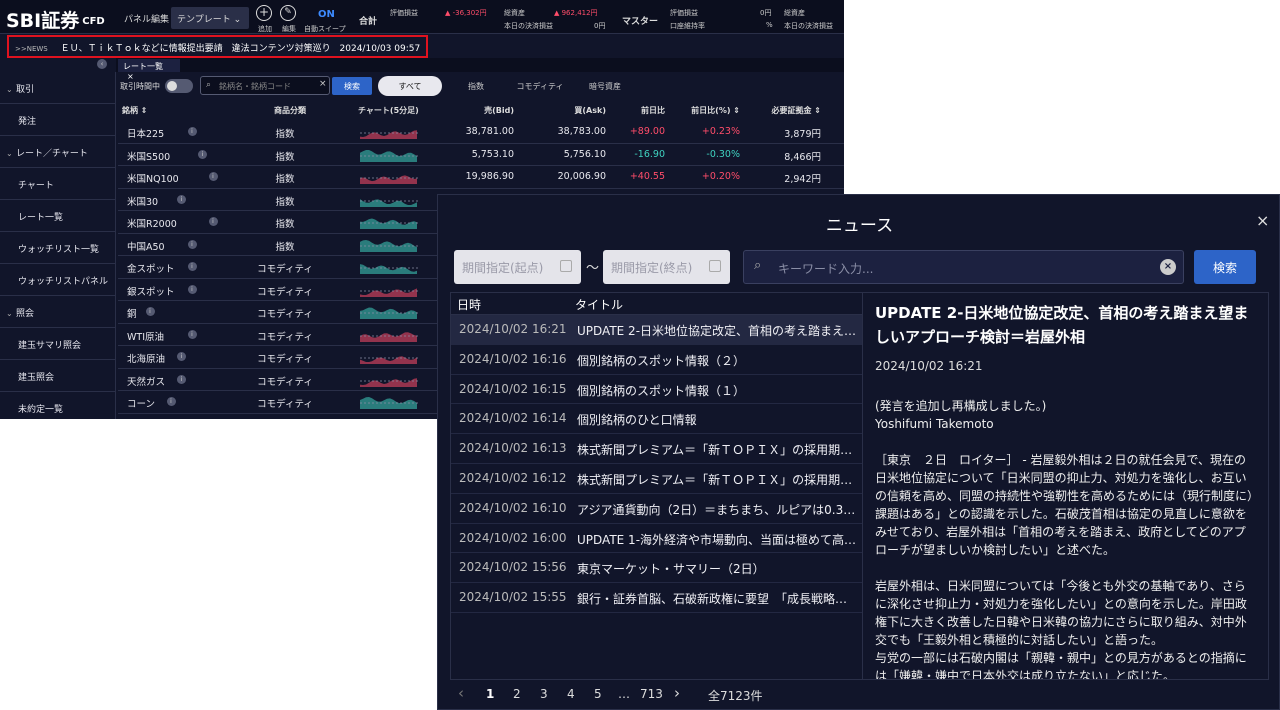  I want to click on sidebar-item: ウォッチリストパネル, so click(57, 280).